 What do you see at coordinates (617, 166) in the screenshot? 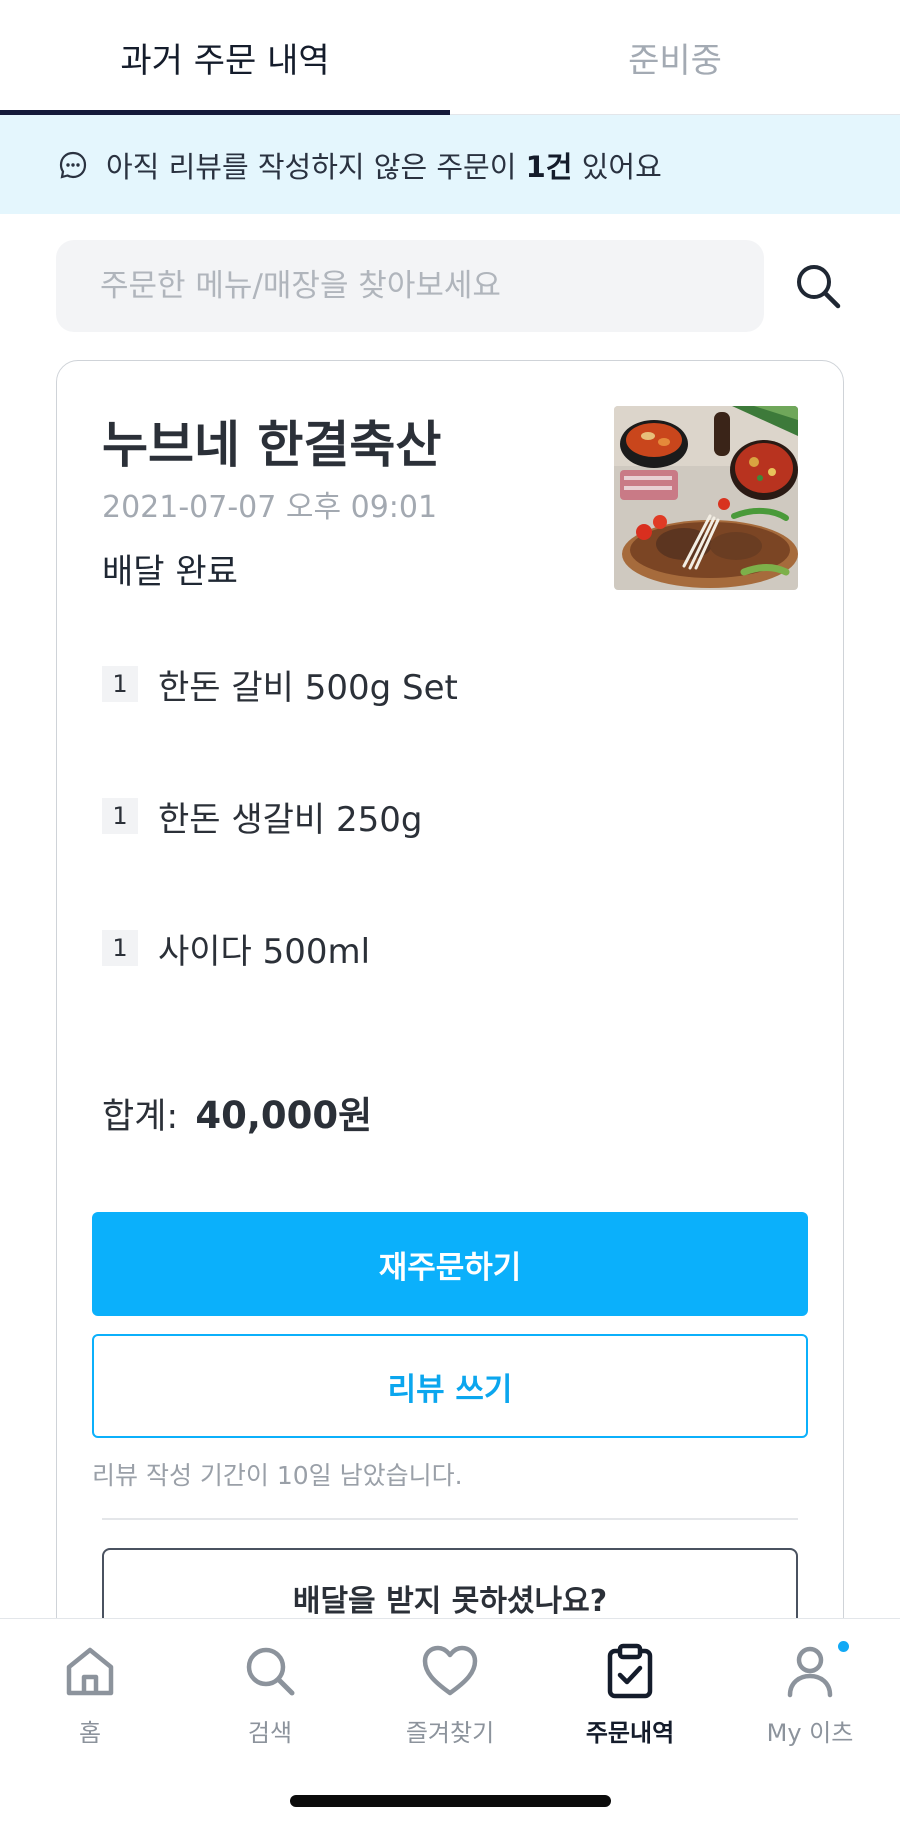
I see `notice-text-after: 있어요` at bounding box center [617, 166].